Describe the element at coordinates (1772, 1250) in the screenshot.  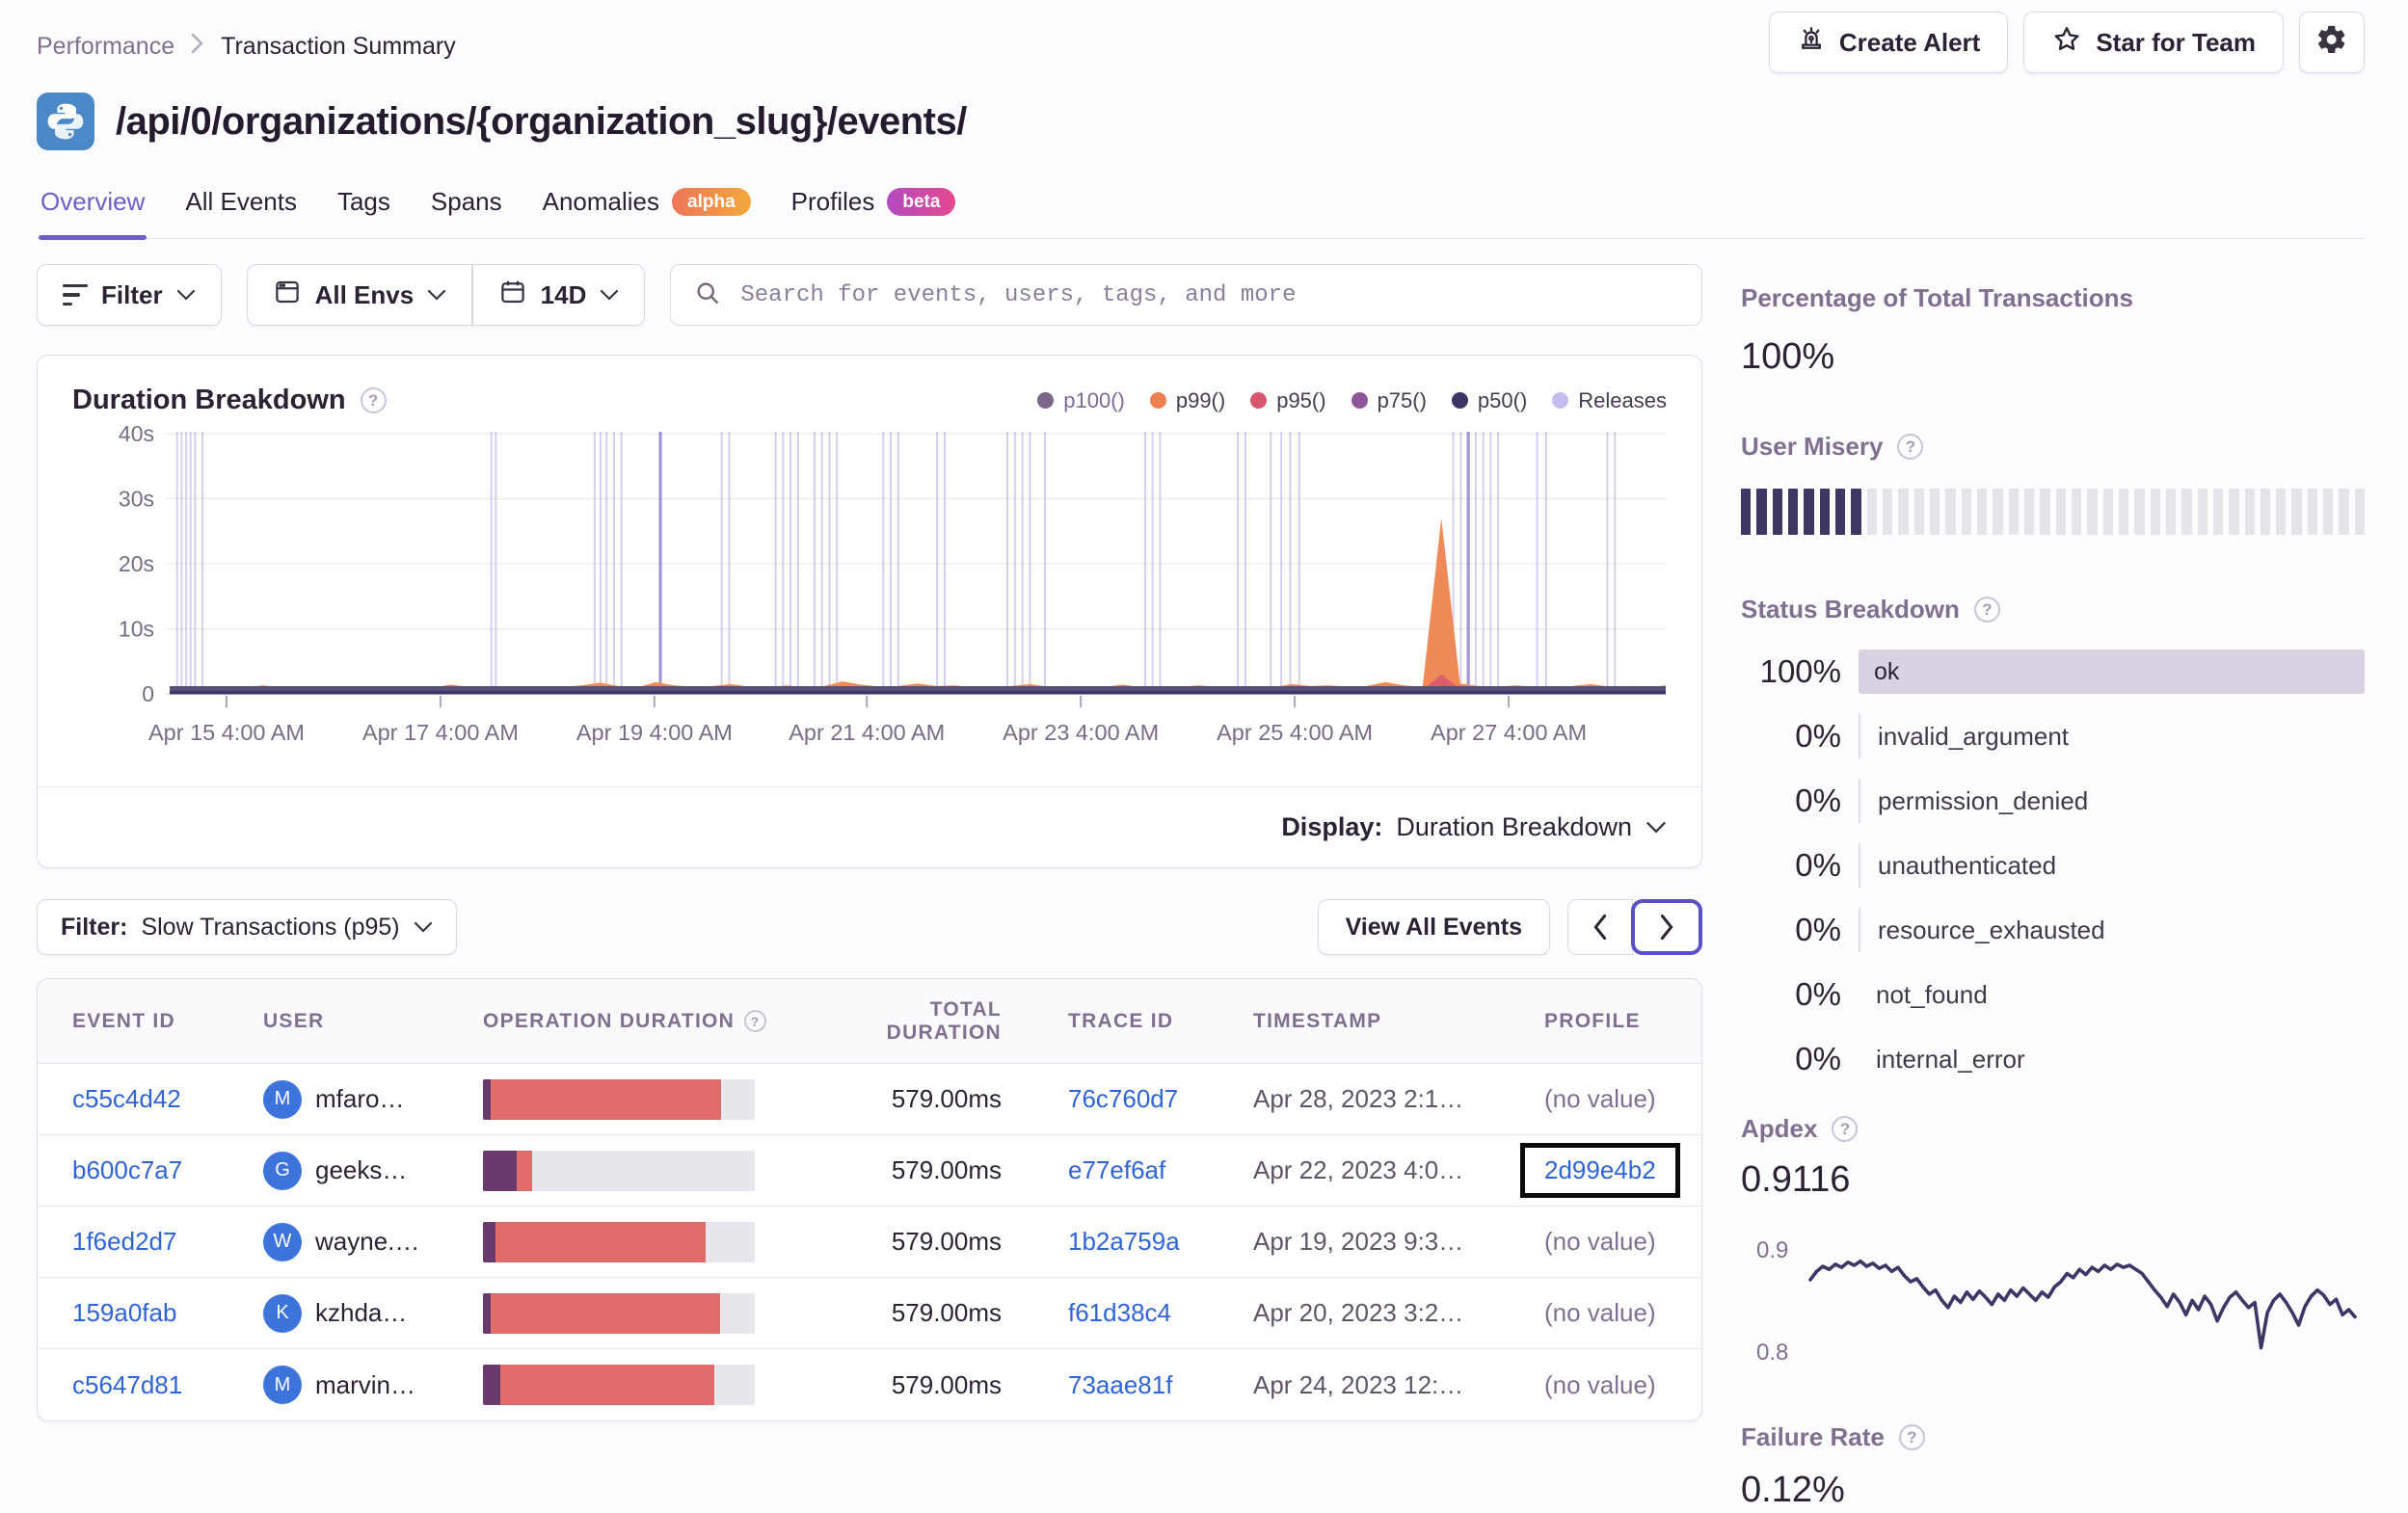
I see `apdex-y-top-label: 0.9` at that location.